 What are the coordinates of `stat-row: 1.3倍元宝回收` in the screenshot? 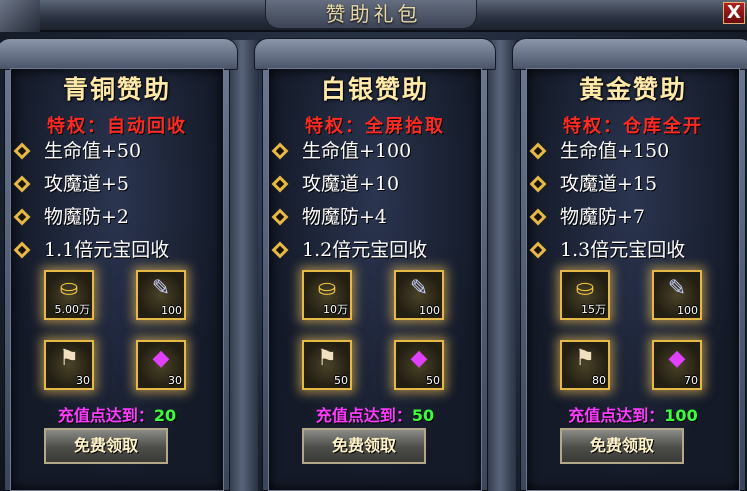 It's located at (607, 249).